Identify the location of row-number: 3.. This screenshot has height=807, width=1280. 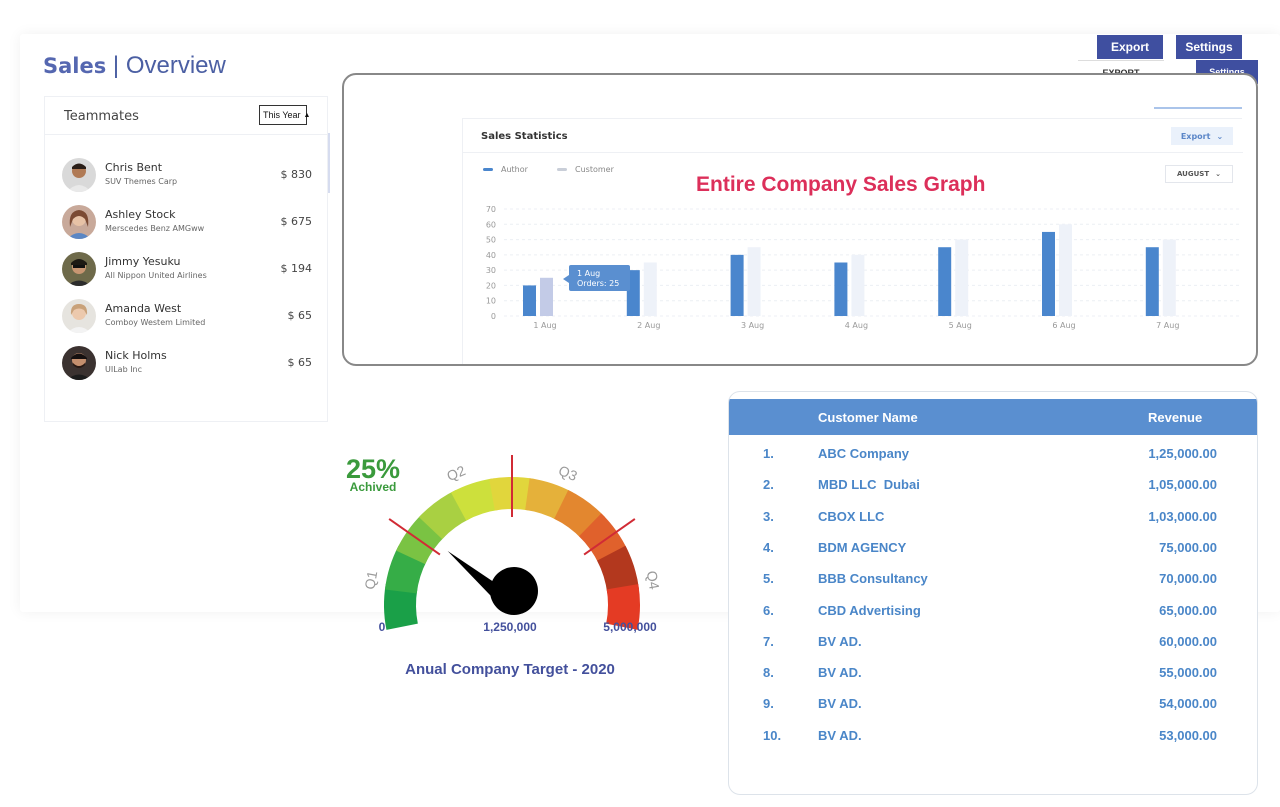
(768, 516).